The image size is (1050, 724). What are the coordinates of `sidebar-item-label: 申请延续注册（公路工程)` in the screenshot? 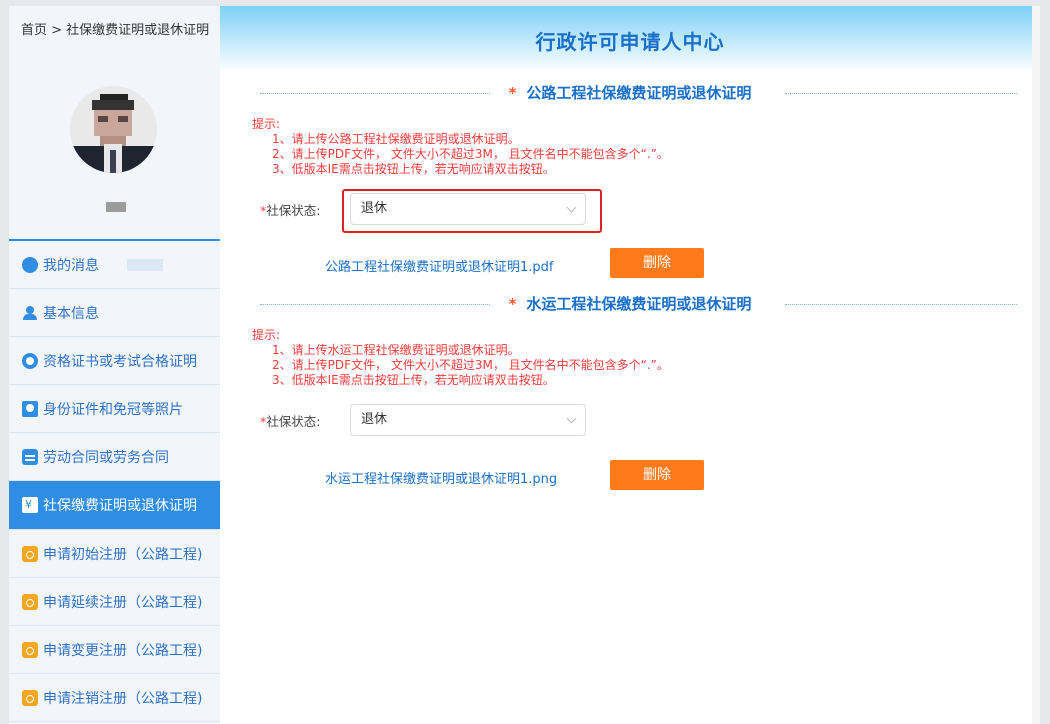 It's located at (123, 602).